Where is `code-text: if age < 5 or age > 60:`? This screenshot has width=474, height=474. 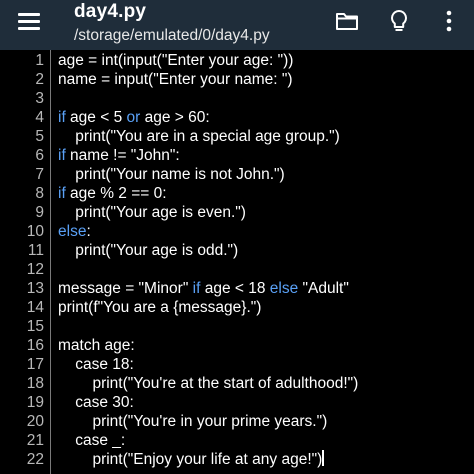
code-text: if age < 5 or age > 60: is located at coordinates (134, 117).